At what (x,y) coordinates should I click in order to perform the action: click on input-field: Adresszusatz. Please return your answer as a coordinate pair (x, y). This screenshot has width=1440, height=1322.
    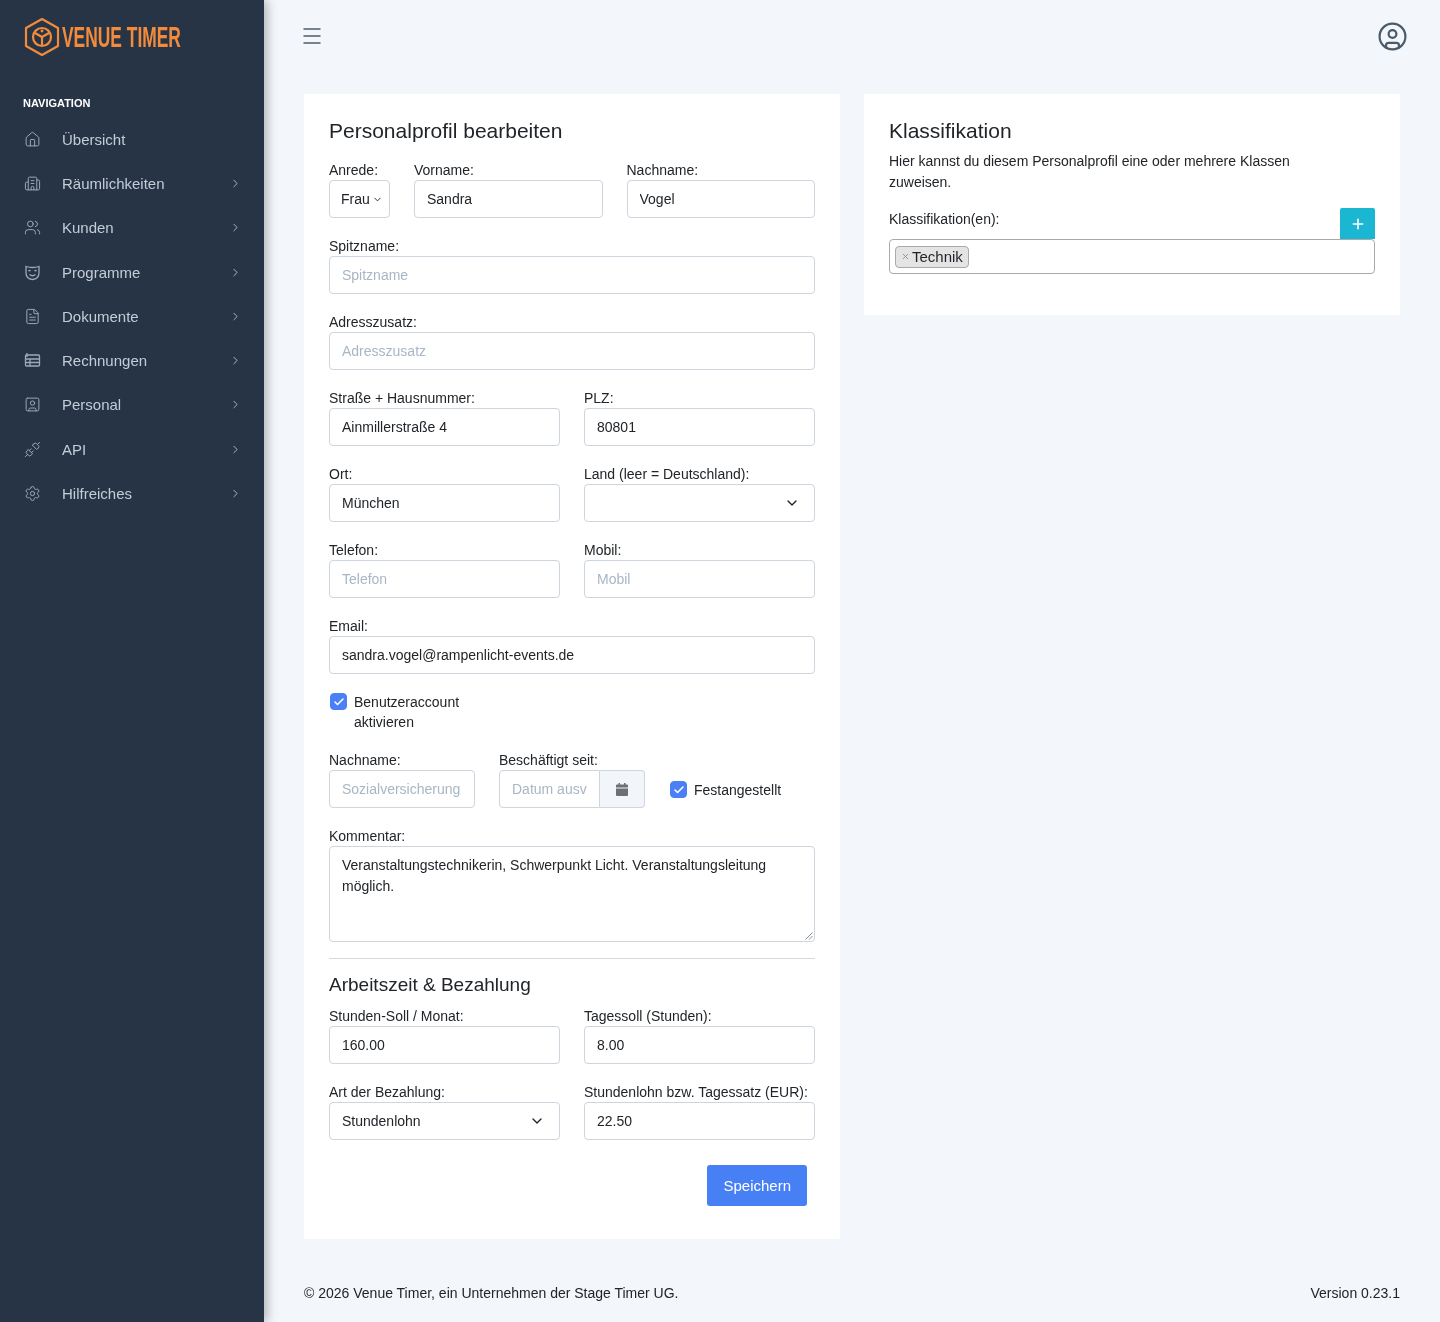
    Looking at the image, I should click on (572, 351).